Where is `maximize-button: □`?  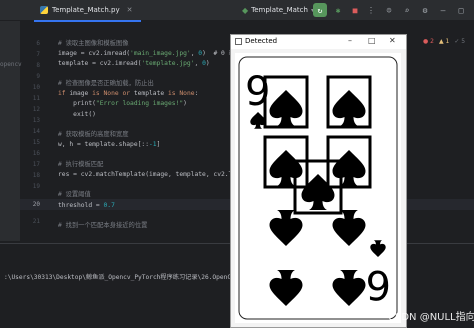
maximize-button: □ is located at coordinates (461, 10).